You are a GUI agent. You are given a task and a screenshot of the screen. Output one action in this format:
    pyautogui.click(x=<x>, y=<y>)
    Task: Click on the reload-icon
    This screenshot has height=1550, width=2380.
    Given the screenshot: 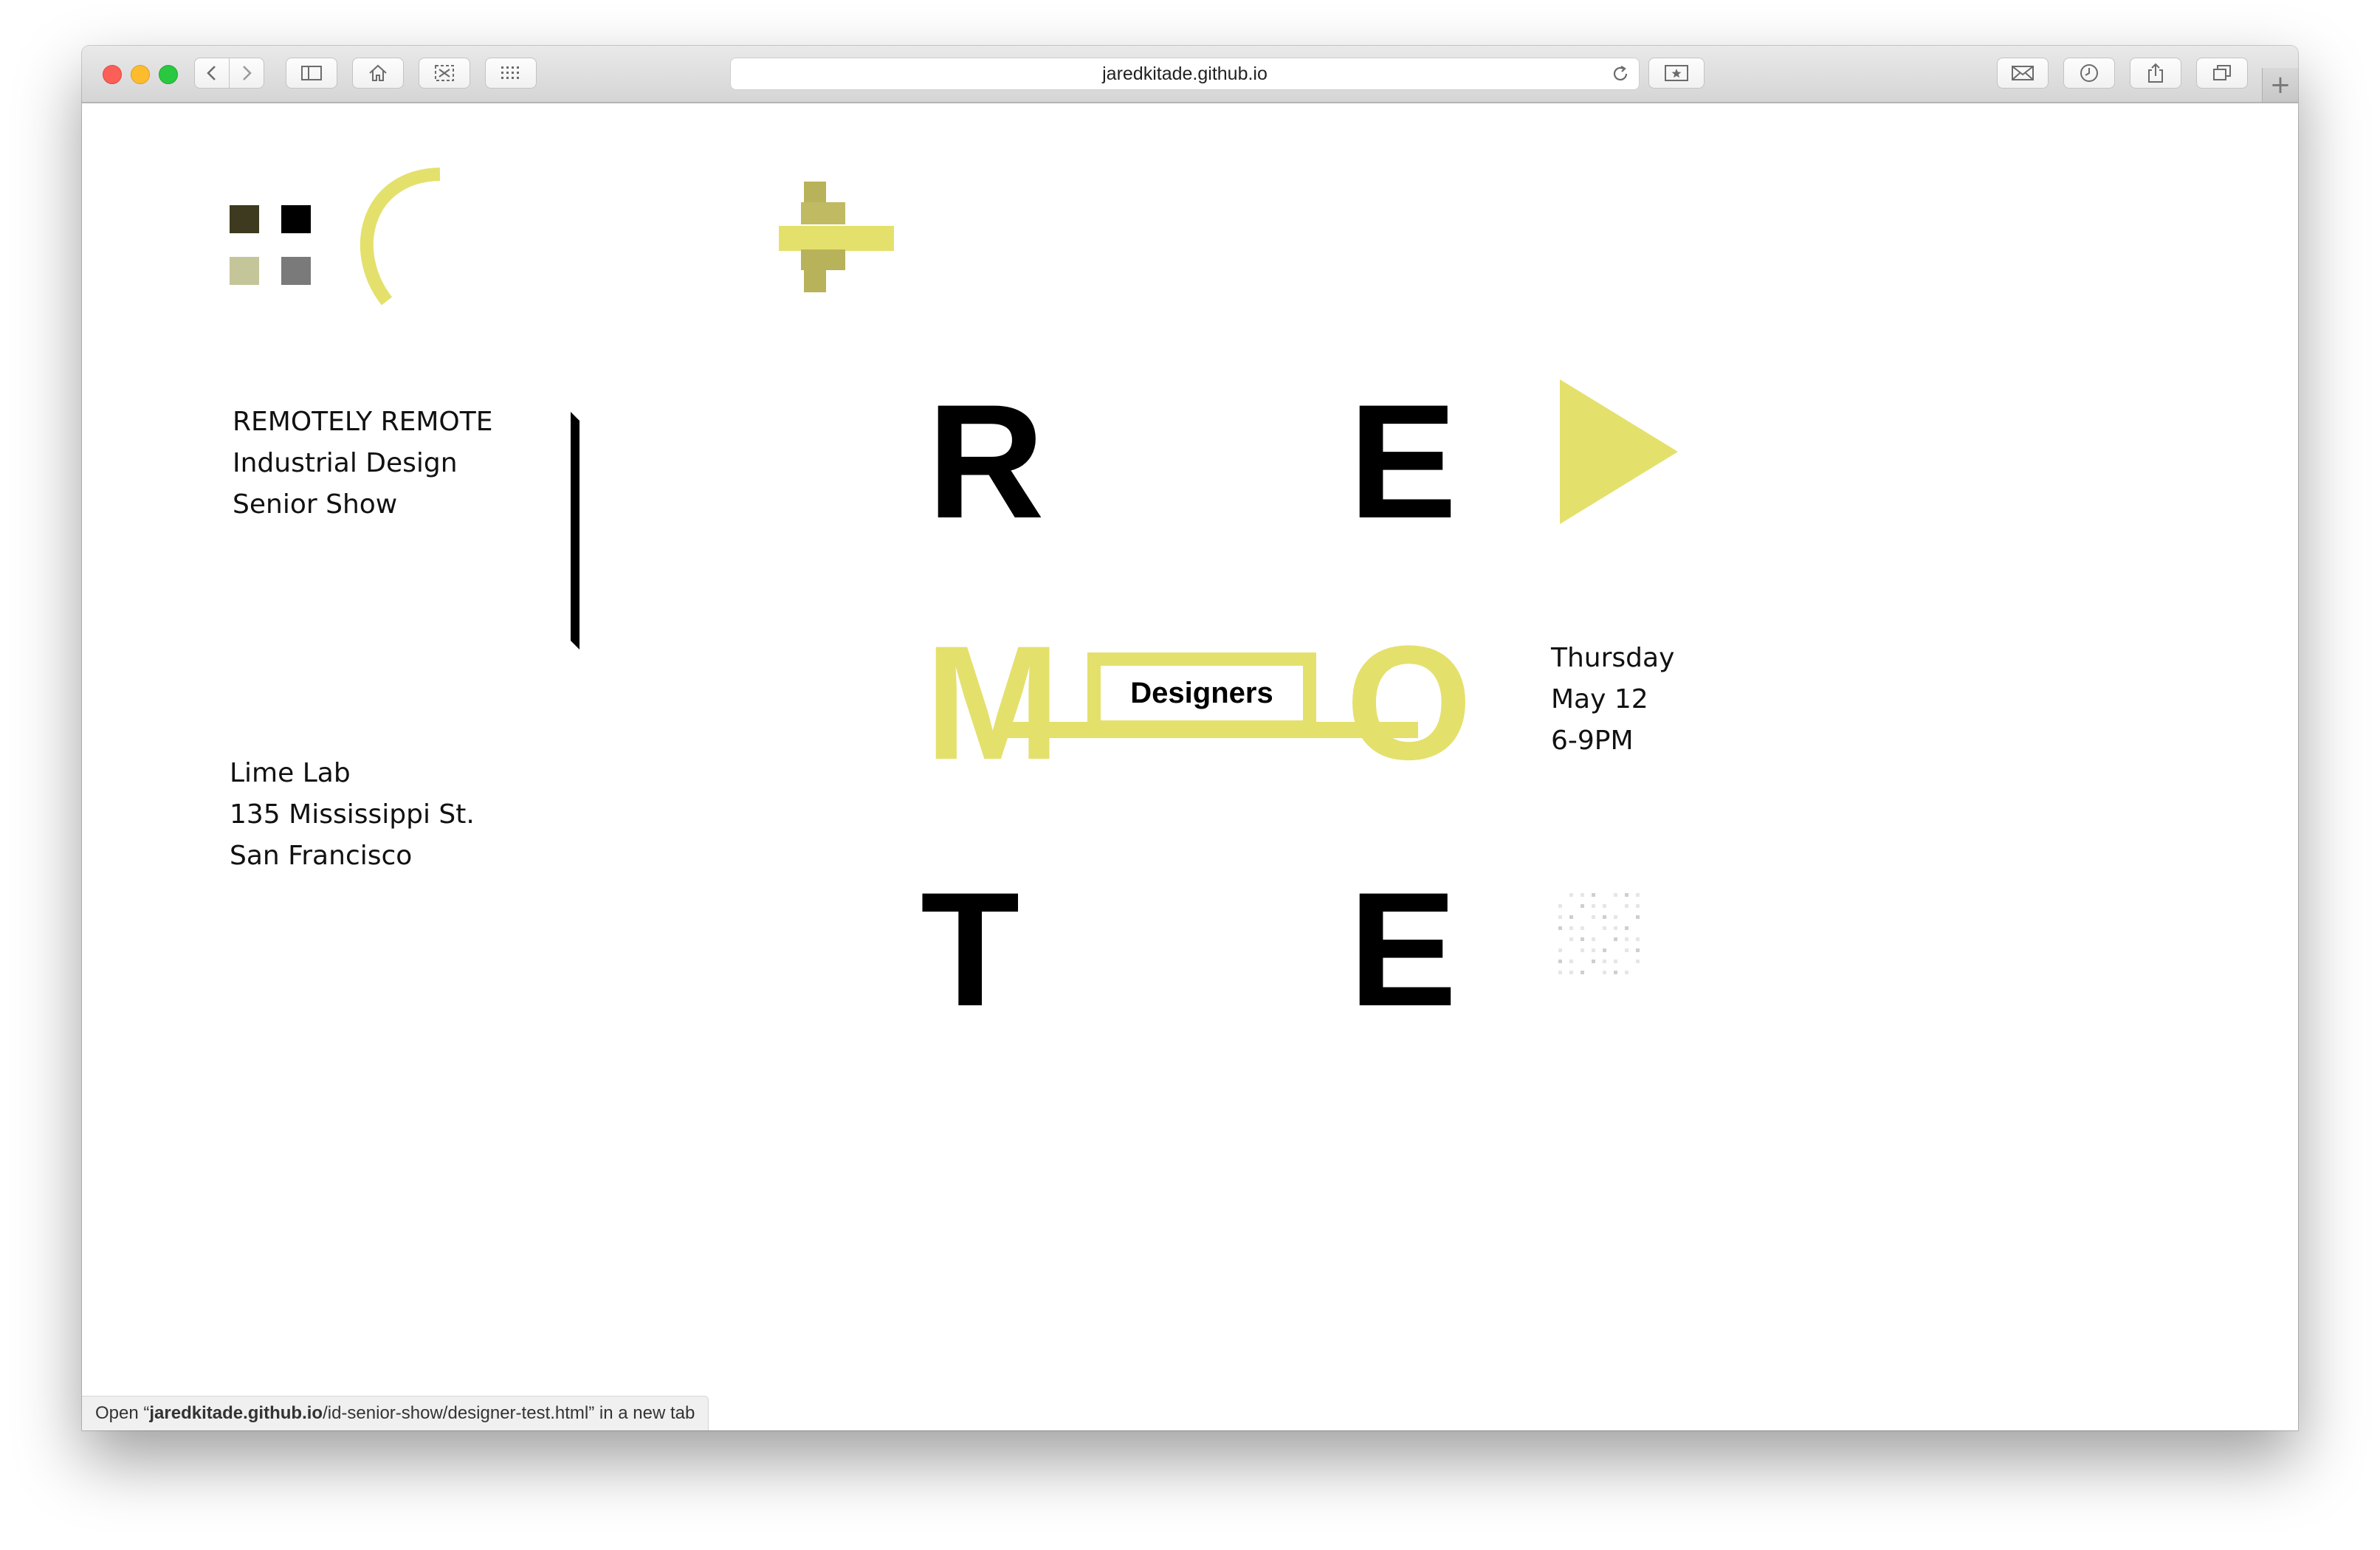 What is the action you would take?
    pyautogui.click(x=1621, y=73)
    